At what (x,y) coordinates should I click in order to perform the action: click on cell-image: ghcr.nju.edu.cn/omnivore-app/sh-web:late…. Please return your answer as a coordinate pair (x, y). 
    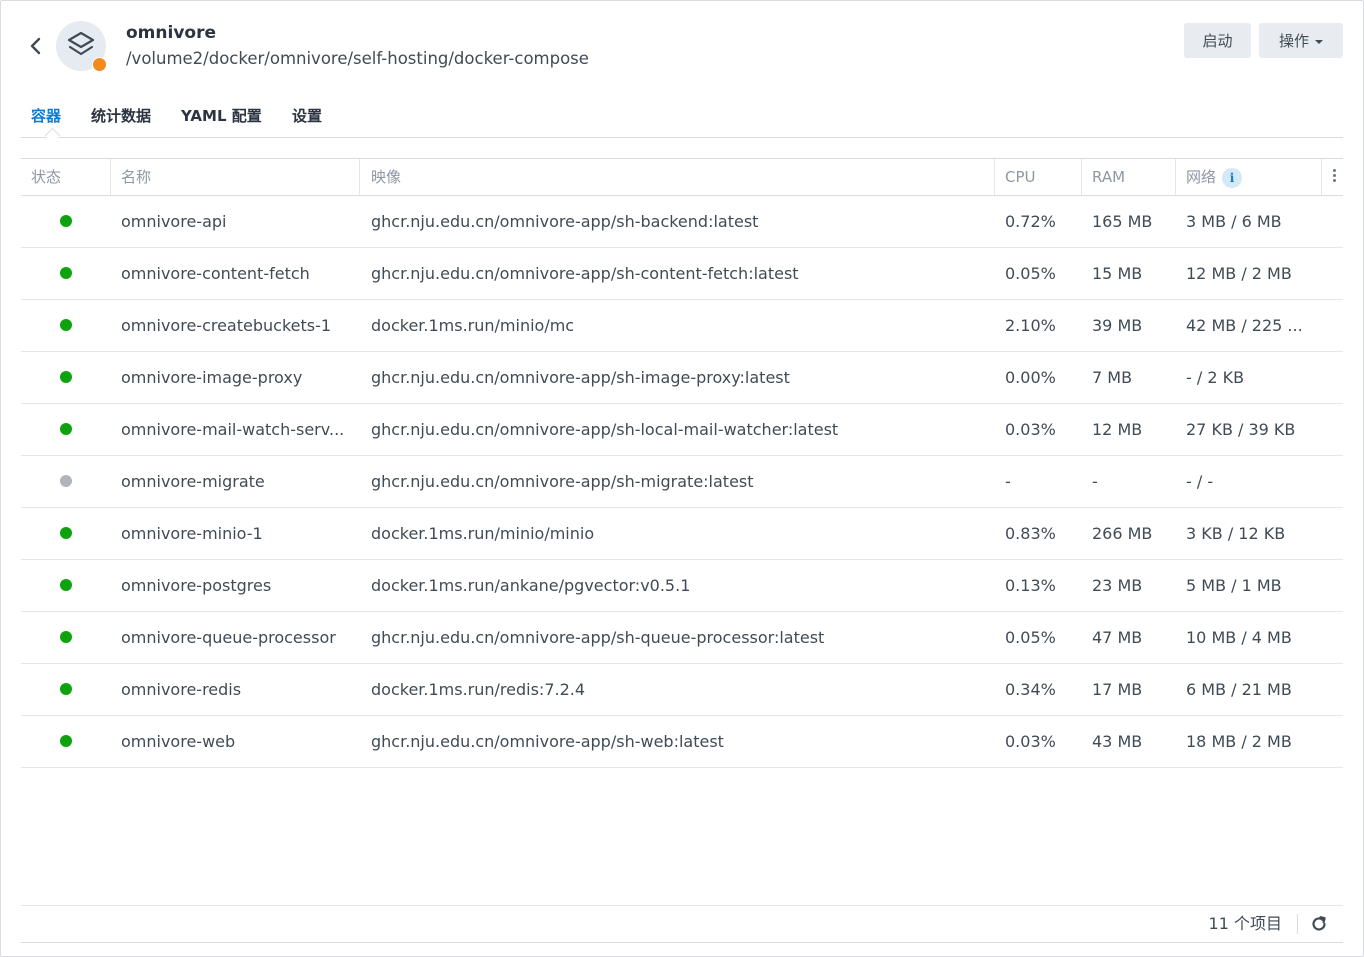
    Looking at the image, I should click on (547, 741).